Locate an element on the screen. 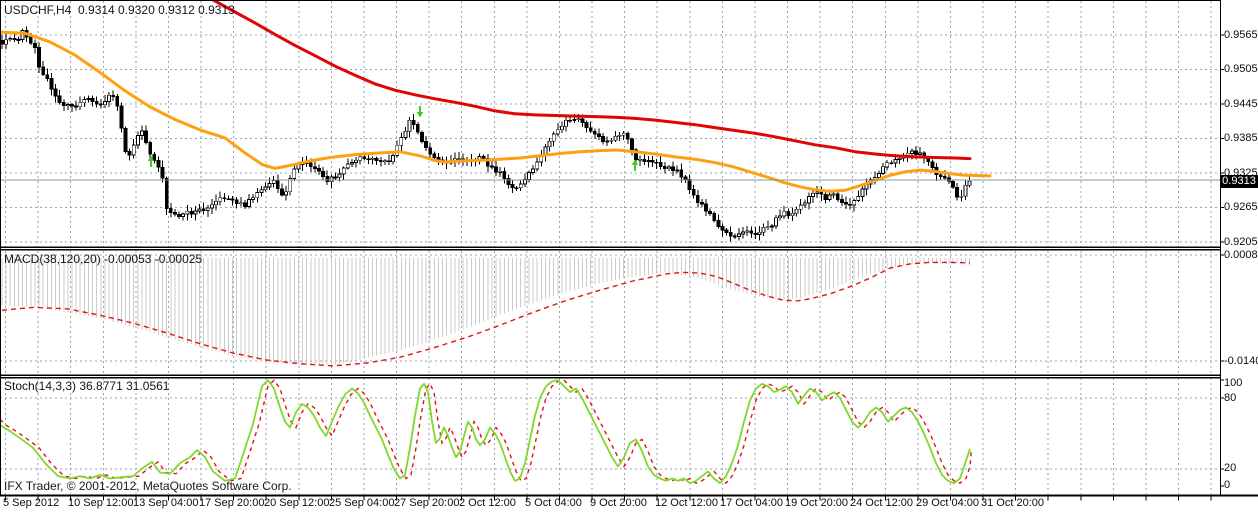  price-tick-label: 0.9505 is located at coordinates (1241, 69).